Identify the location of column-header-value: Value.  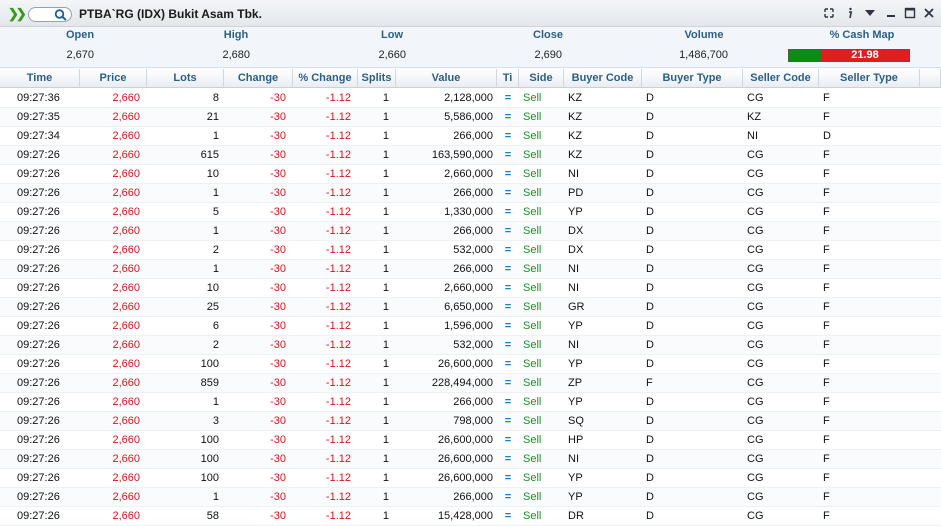
(446, 78).